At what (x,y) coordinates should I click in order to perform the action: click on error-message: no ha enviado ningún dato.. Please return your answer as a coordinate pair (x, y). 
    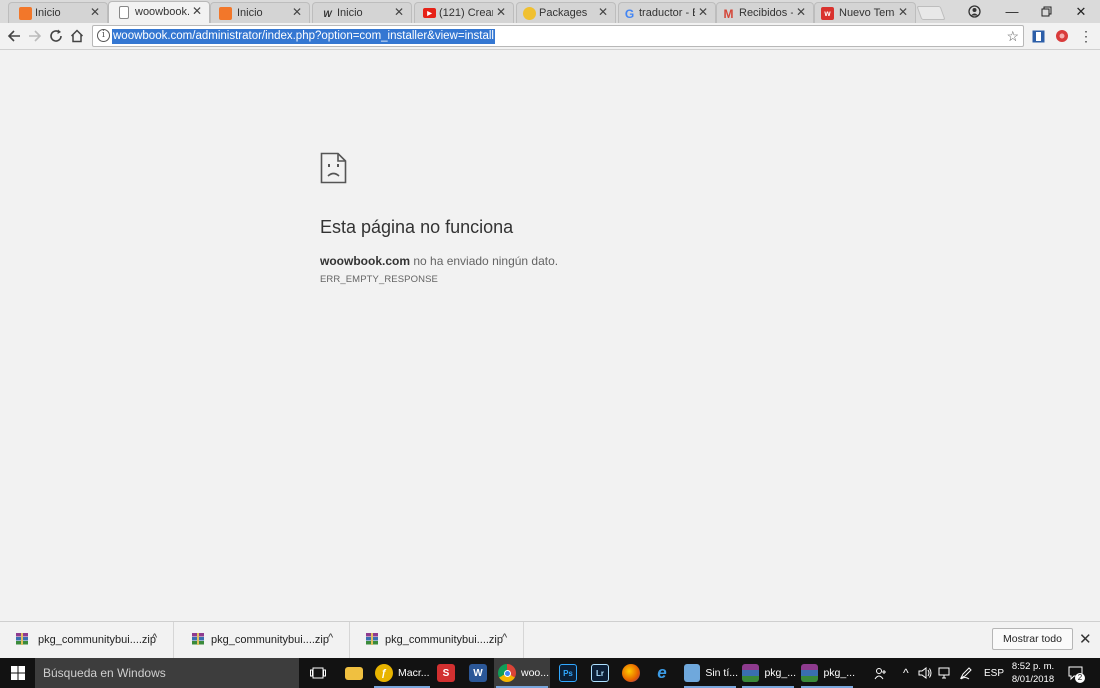
    Looking at the image, I should click on (484, 261).